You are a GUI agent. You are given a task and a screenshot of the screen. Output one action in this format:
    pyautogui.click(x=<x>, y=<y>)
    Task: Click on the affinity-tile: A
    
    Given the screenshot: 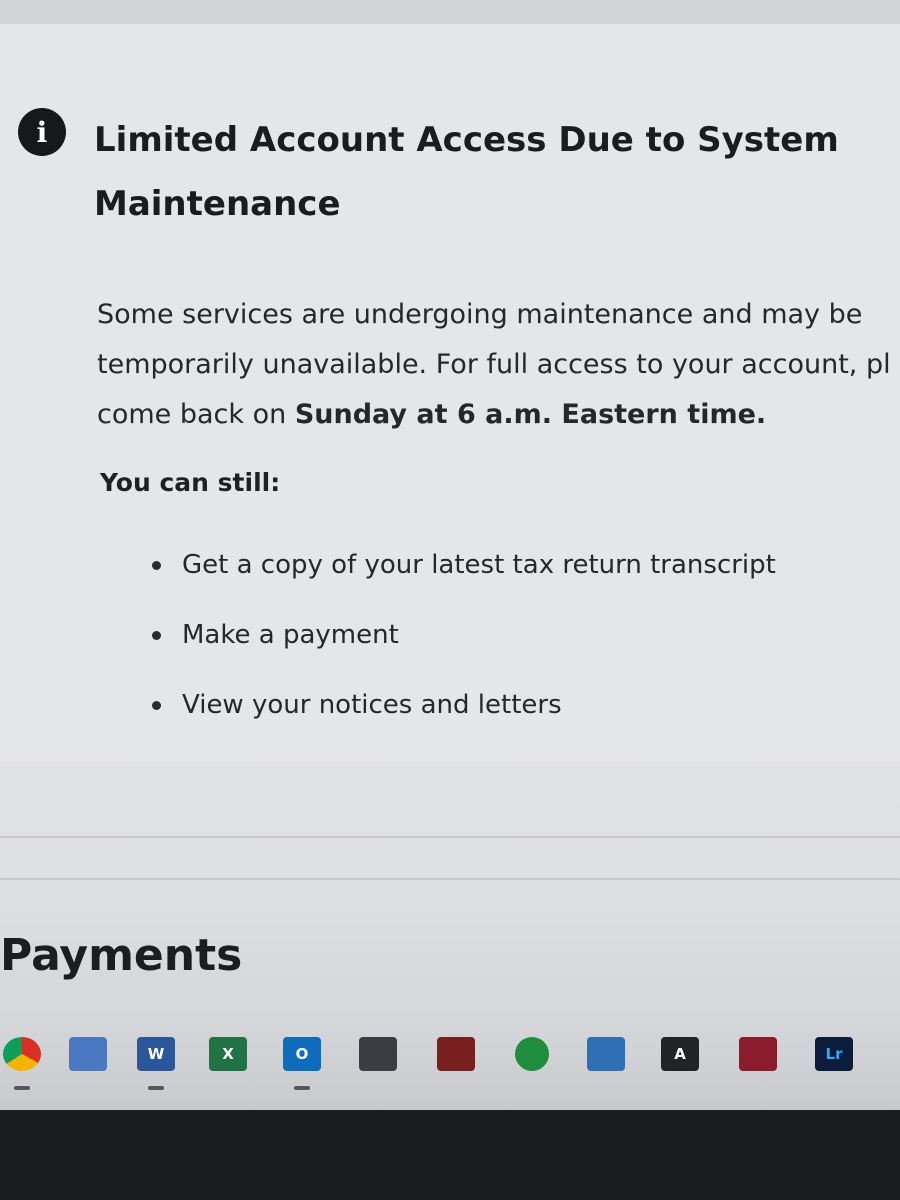 What is the action you would take?
    pyautogui.click(x=680, y=1054)
    